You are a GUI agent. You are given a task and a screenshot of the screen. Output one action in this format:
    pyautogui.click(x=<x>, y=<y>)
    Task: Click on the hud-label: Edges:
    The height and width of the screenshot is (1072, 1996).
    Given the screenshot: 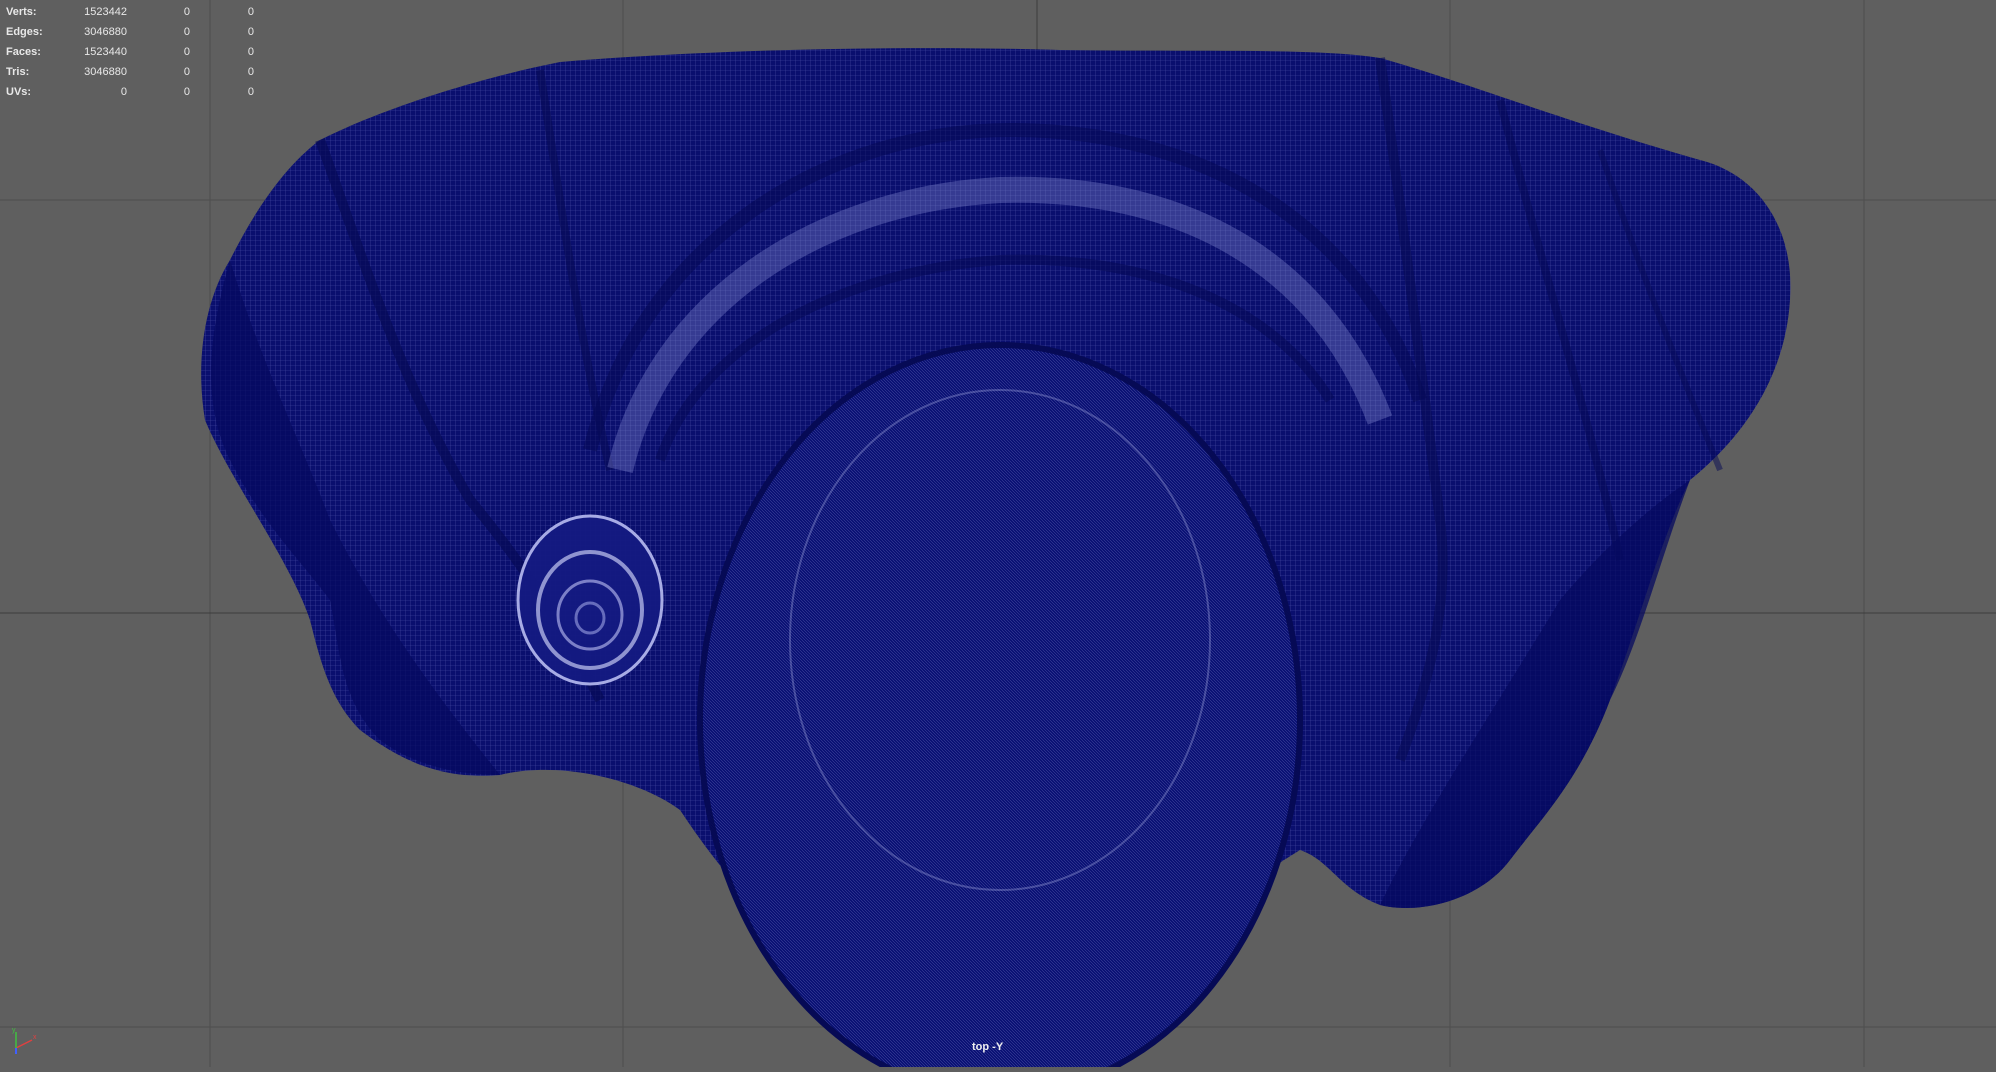 What is the action you would take?
    pyautogui.click(x=24, y=32)
    